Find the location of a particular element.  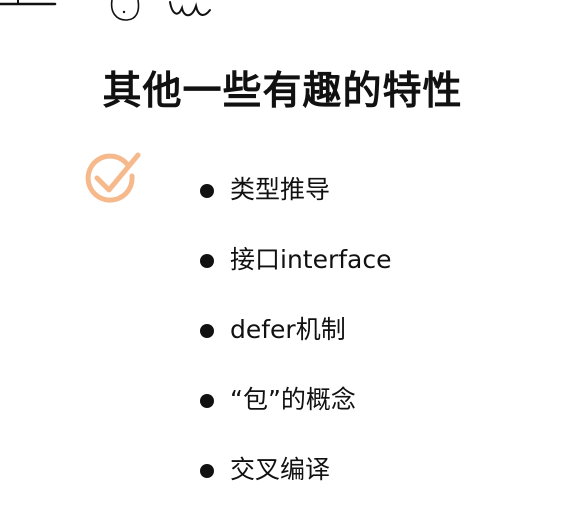

list-item: 交叉编译 is located at coordinates (296, 483).